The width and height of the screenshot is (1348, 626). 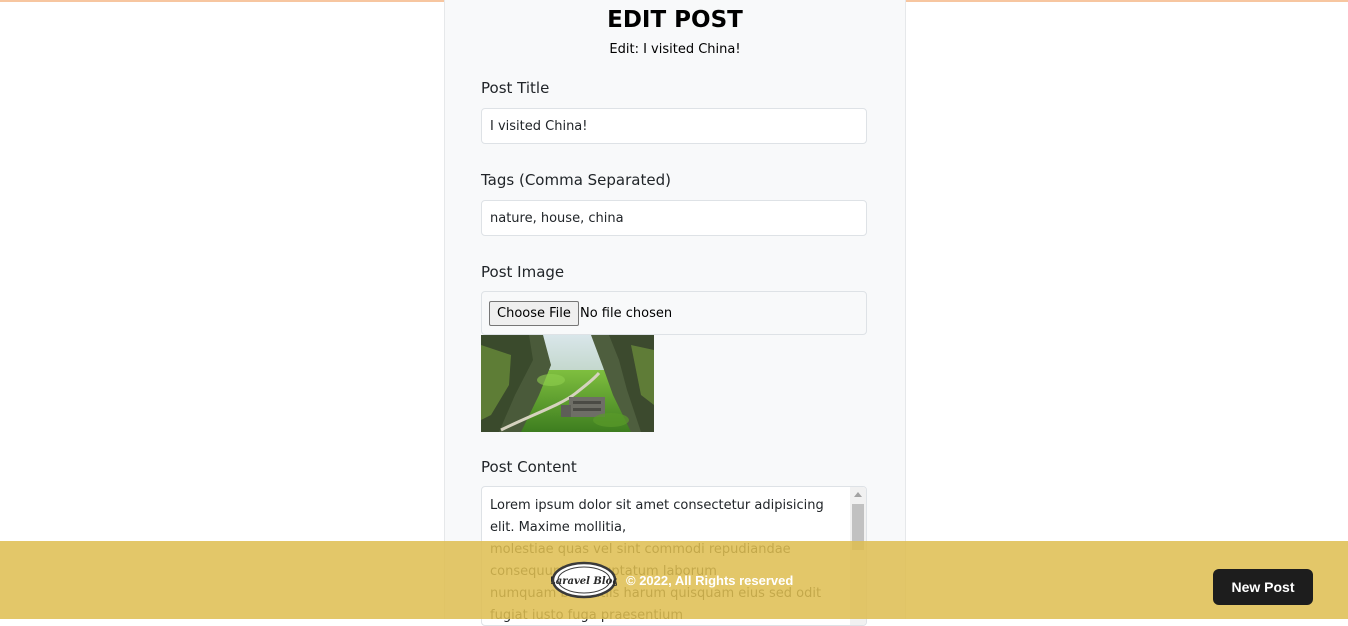 What do you see at coordinates (674, 126) in the screenshot?
I see `post-title-input: I visited China!` at bounding box center [674, 126].